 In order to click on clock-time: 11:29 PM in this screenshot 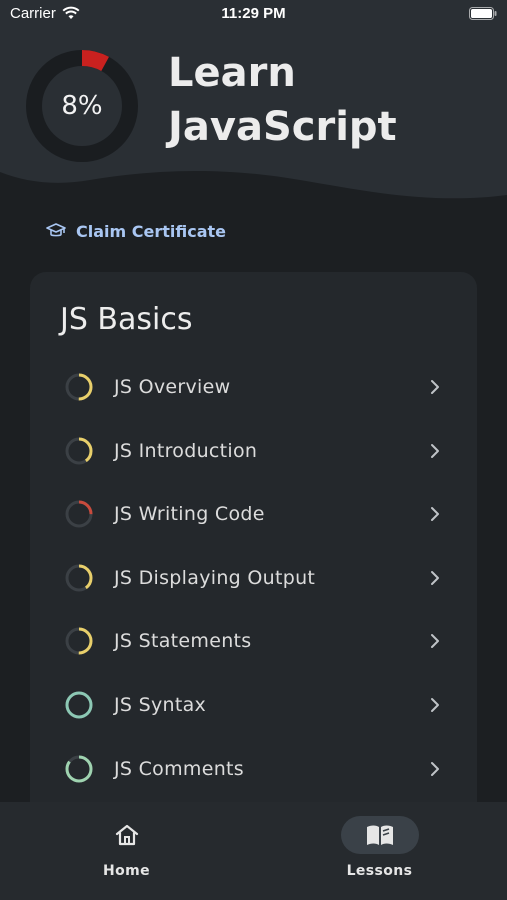, I will do `click(253, 13)`.